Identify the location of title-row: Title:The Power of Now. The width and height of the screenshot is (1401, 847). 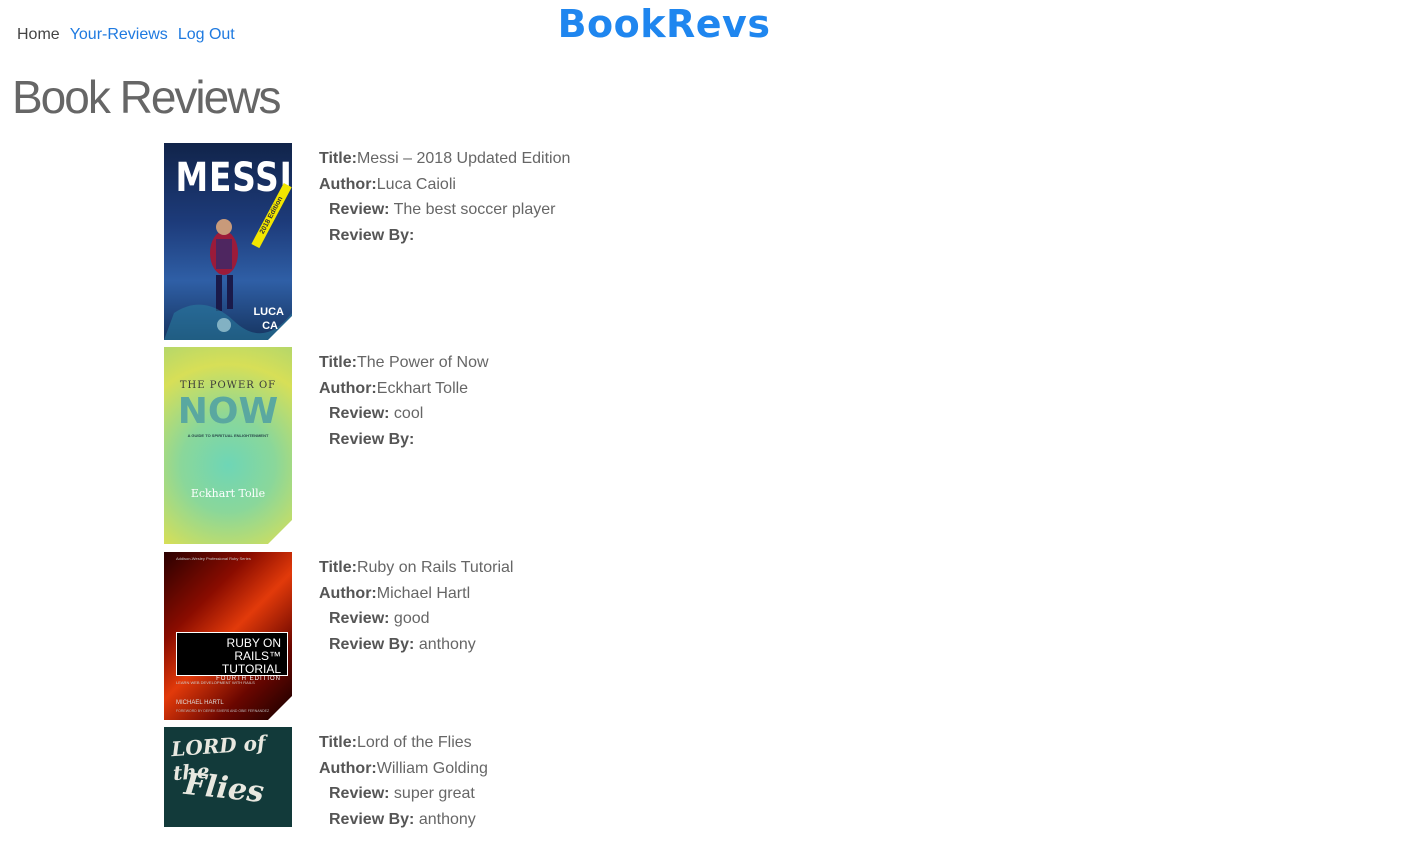
(404, 362).